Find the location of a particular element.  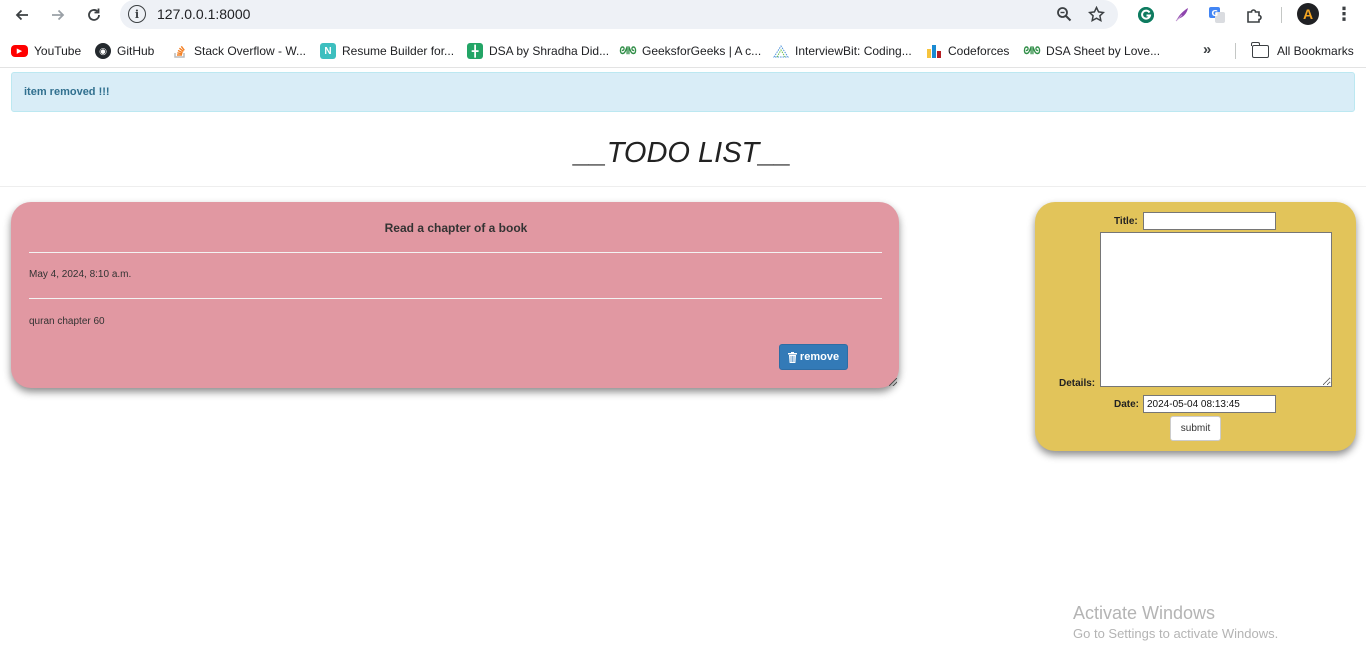

browser-toolbar: i 127.0.0.1:8000 G A ⋮ is located at coordinates (683, 15).